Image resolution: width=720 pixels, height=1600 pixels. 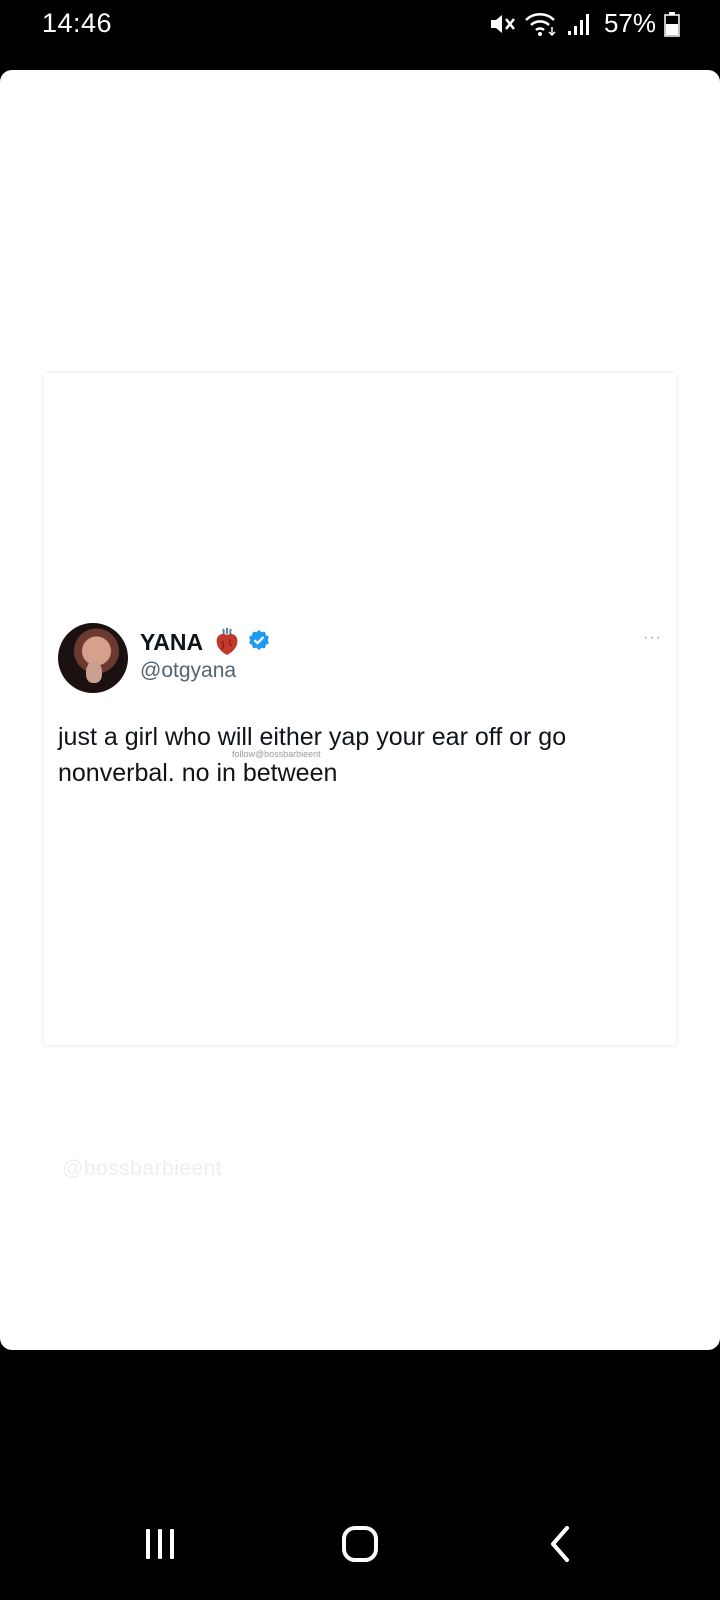 What do you see at coordinates (172, 642) in the screenshot?
I see `author-name: YANA` at bounding box center [172, 642].